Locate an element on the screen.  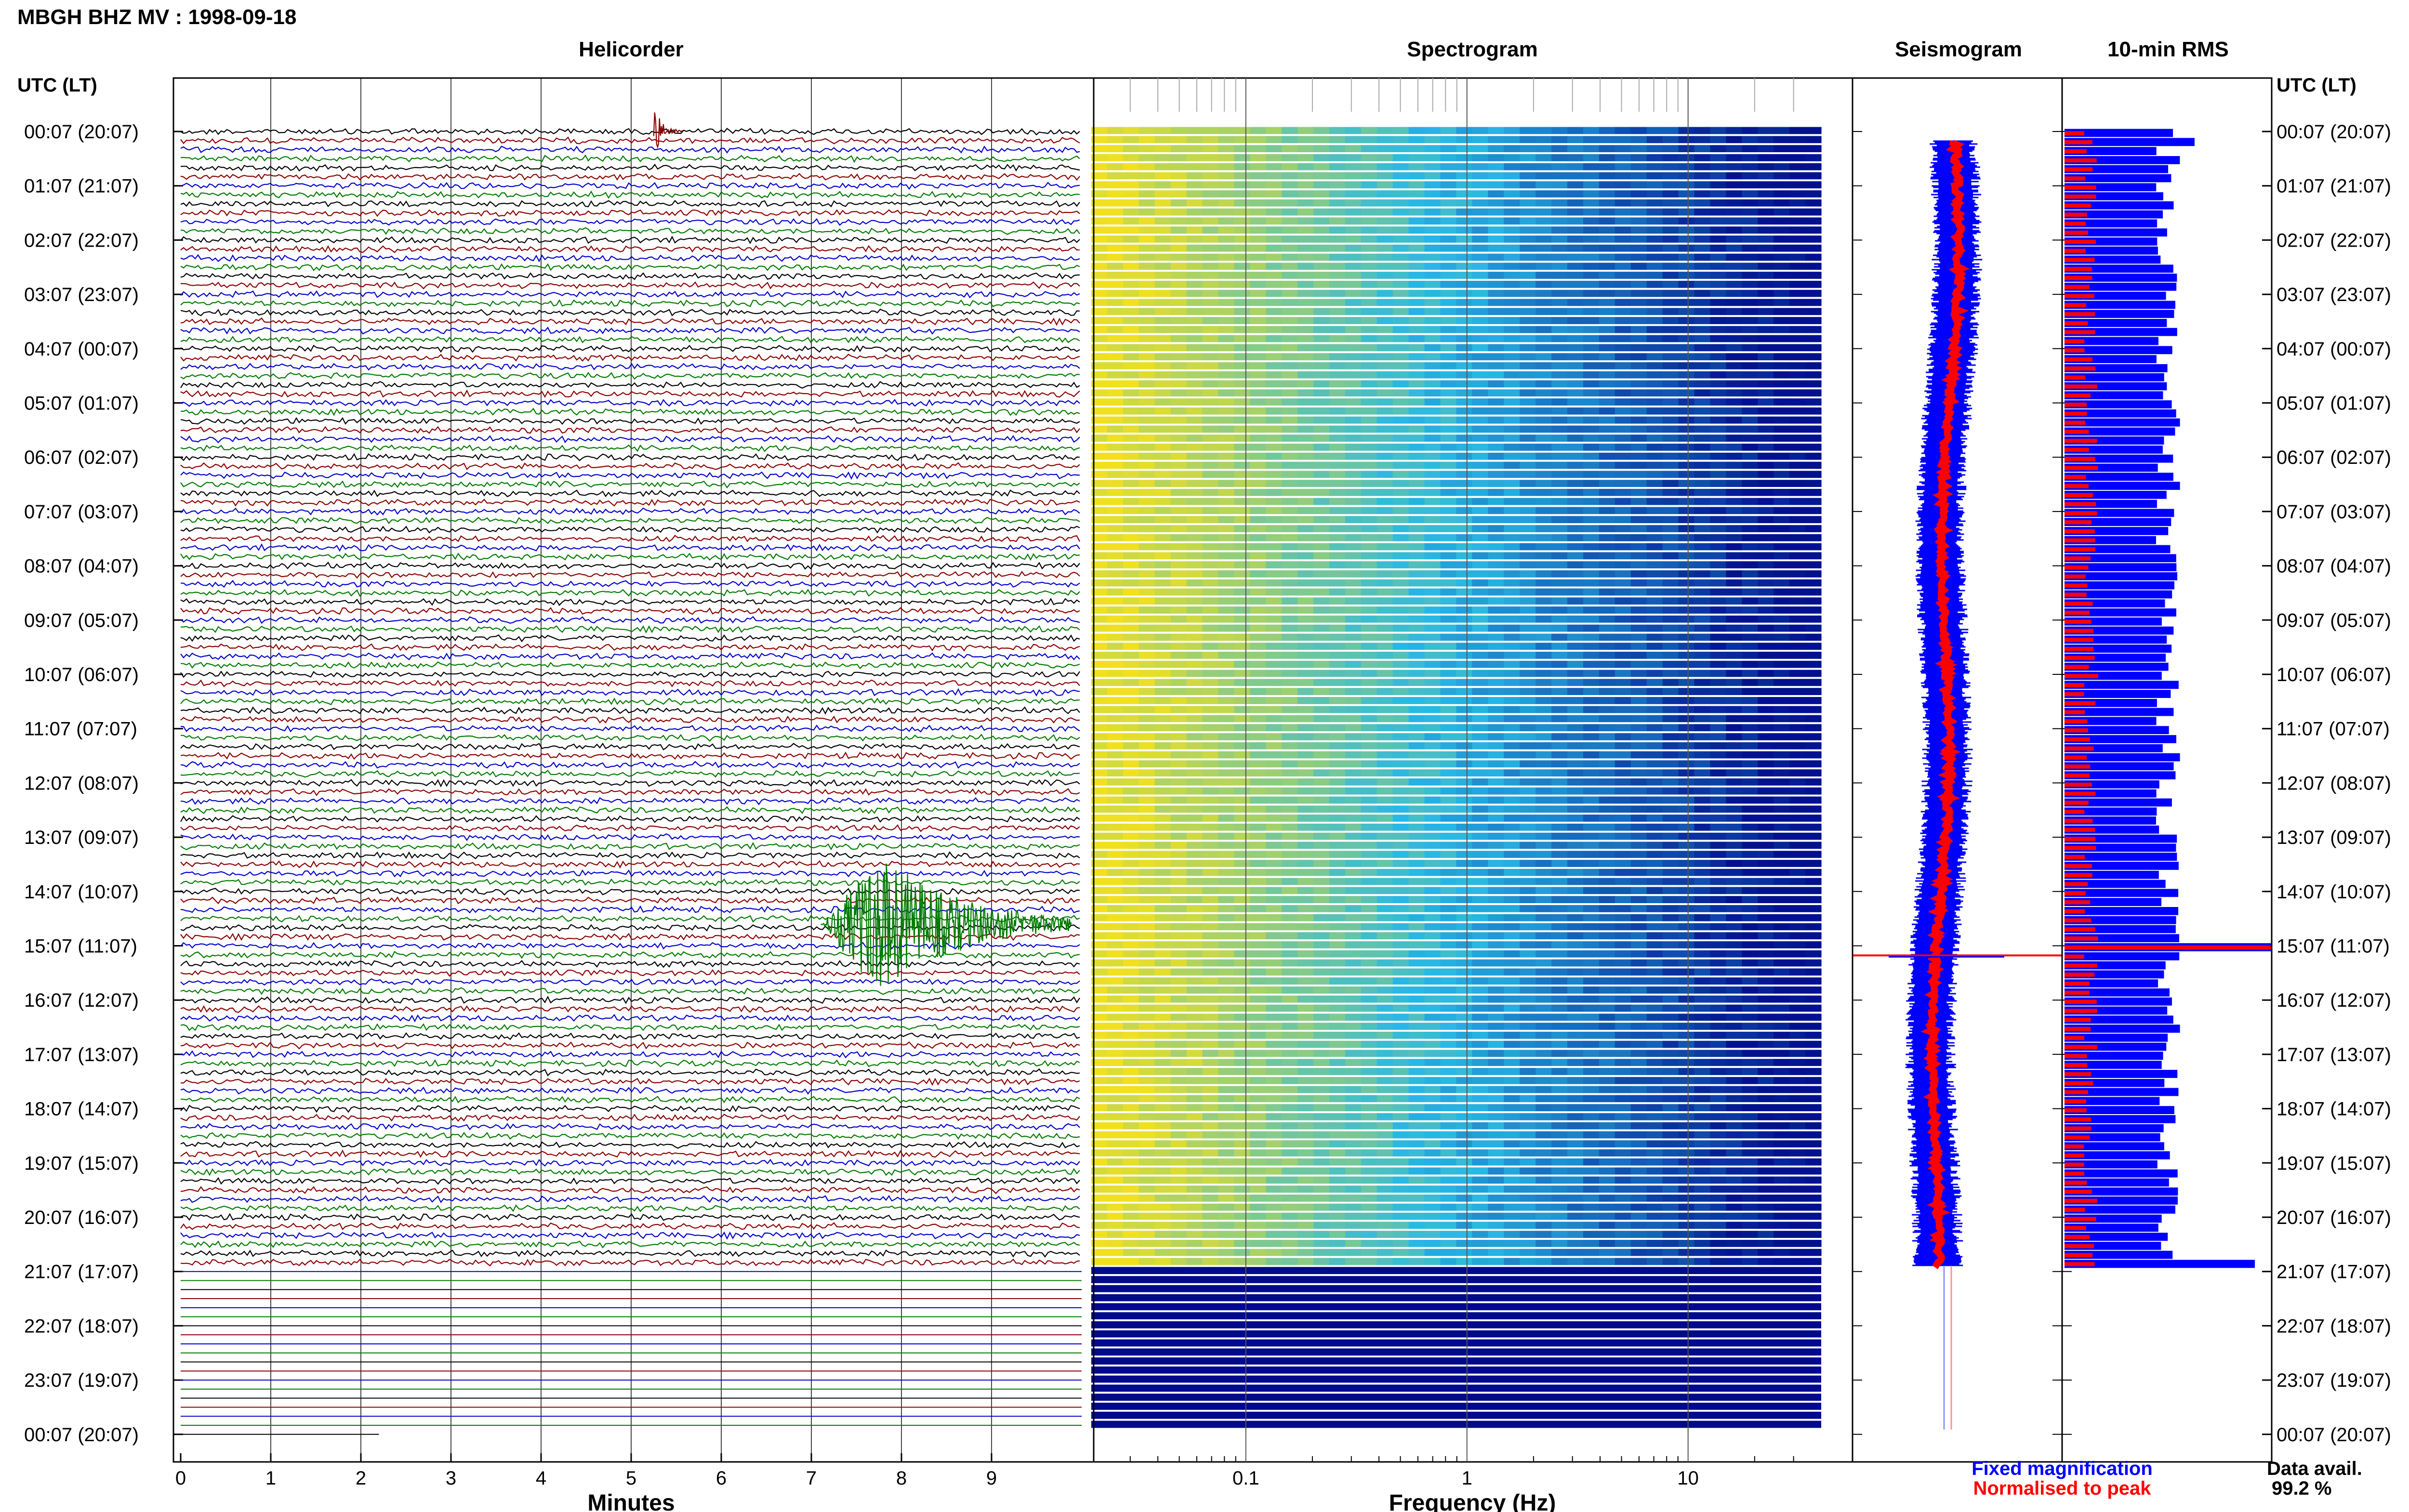
right-axis-label: UTC (LT) is located at coordinates (2316, 85).